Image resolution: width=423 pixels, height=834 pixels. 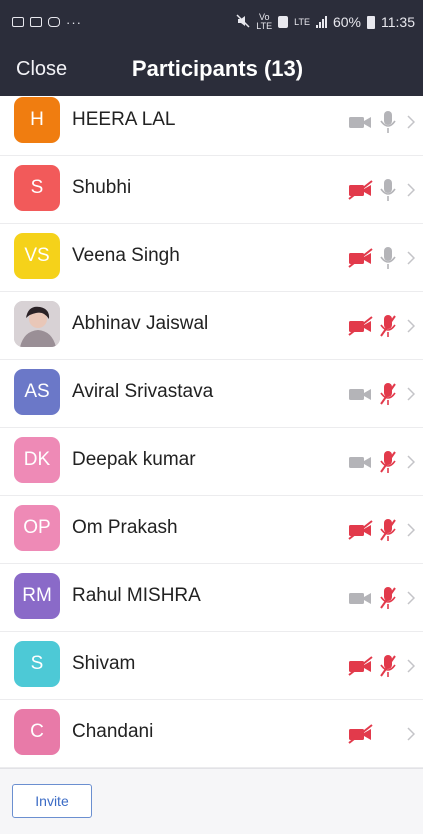 I want to click on participant-row: Abhinav Jaiswal, so click(x=211, y=326).